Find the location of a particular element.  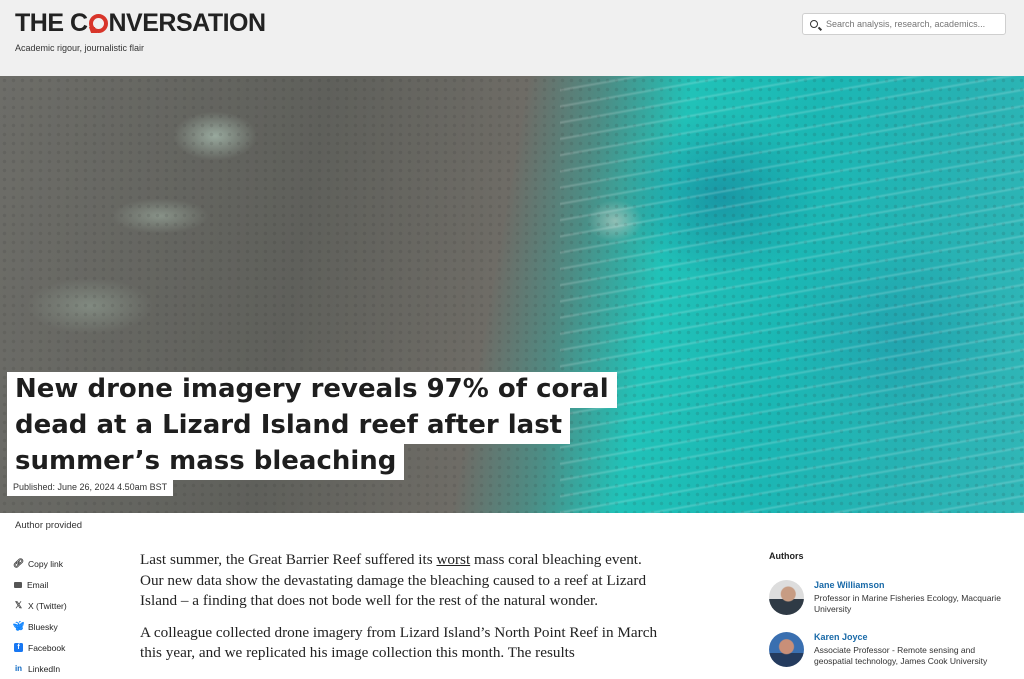

authors-heading: Authors is located at coordinates (786, 556).